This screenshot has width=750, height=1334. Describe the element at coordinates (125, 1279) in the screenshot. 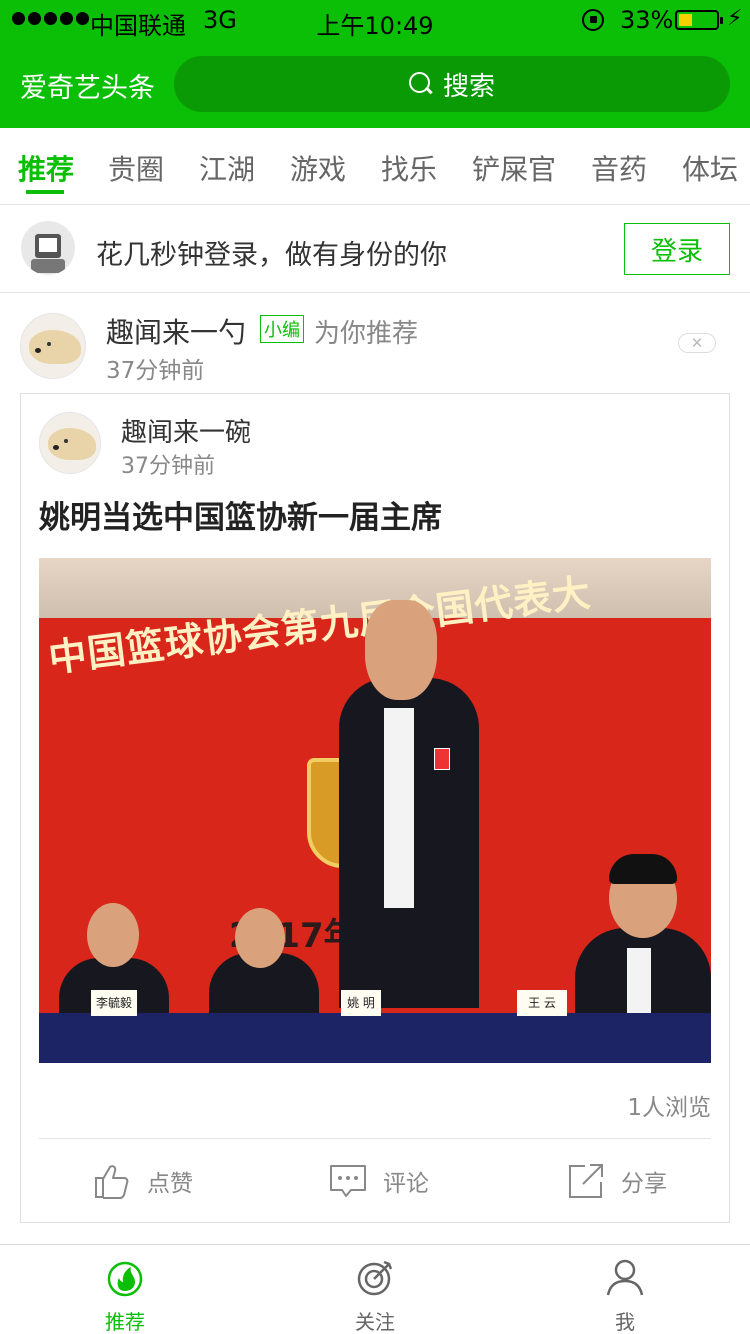

I see `fire-icon` at that location.